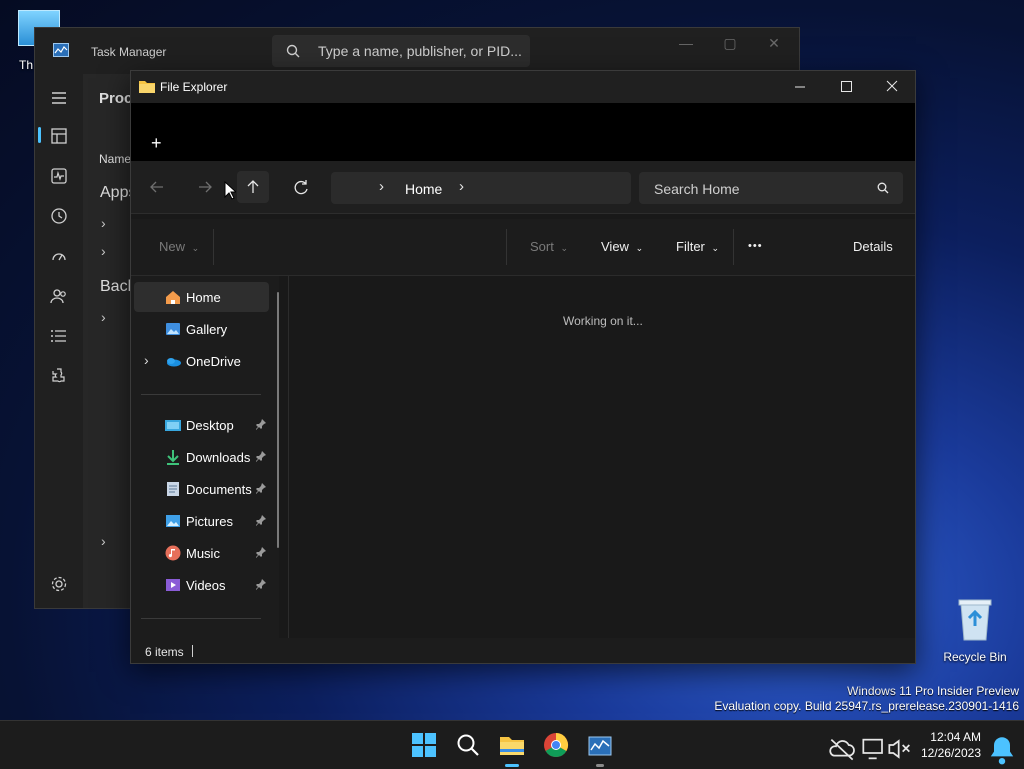 This screenshot has width=1024, height=769. Describe the element at coordinates (253, 187) in the screenshot. I see `up-arrow-icon` at that location.